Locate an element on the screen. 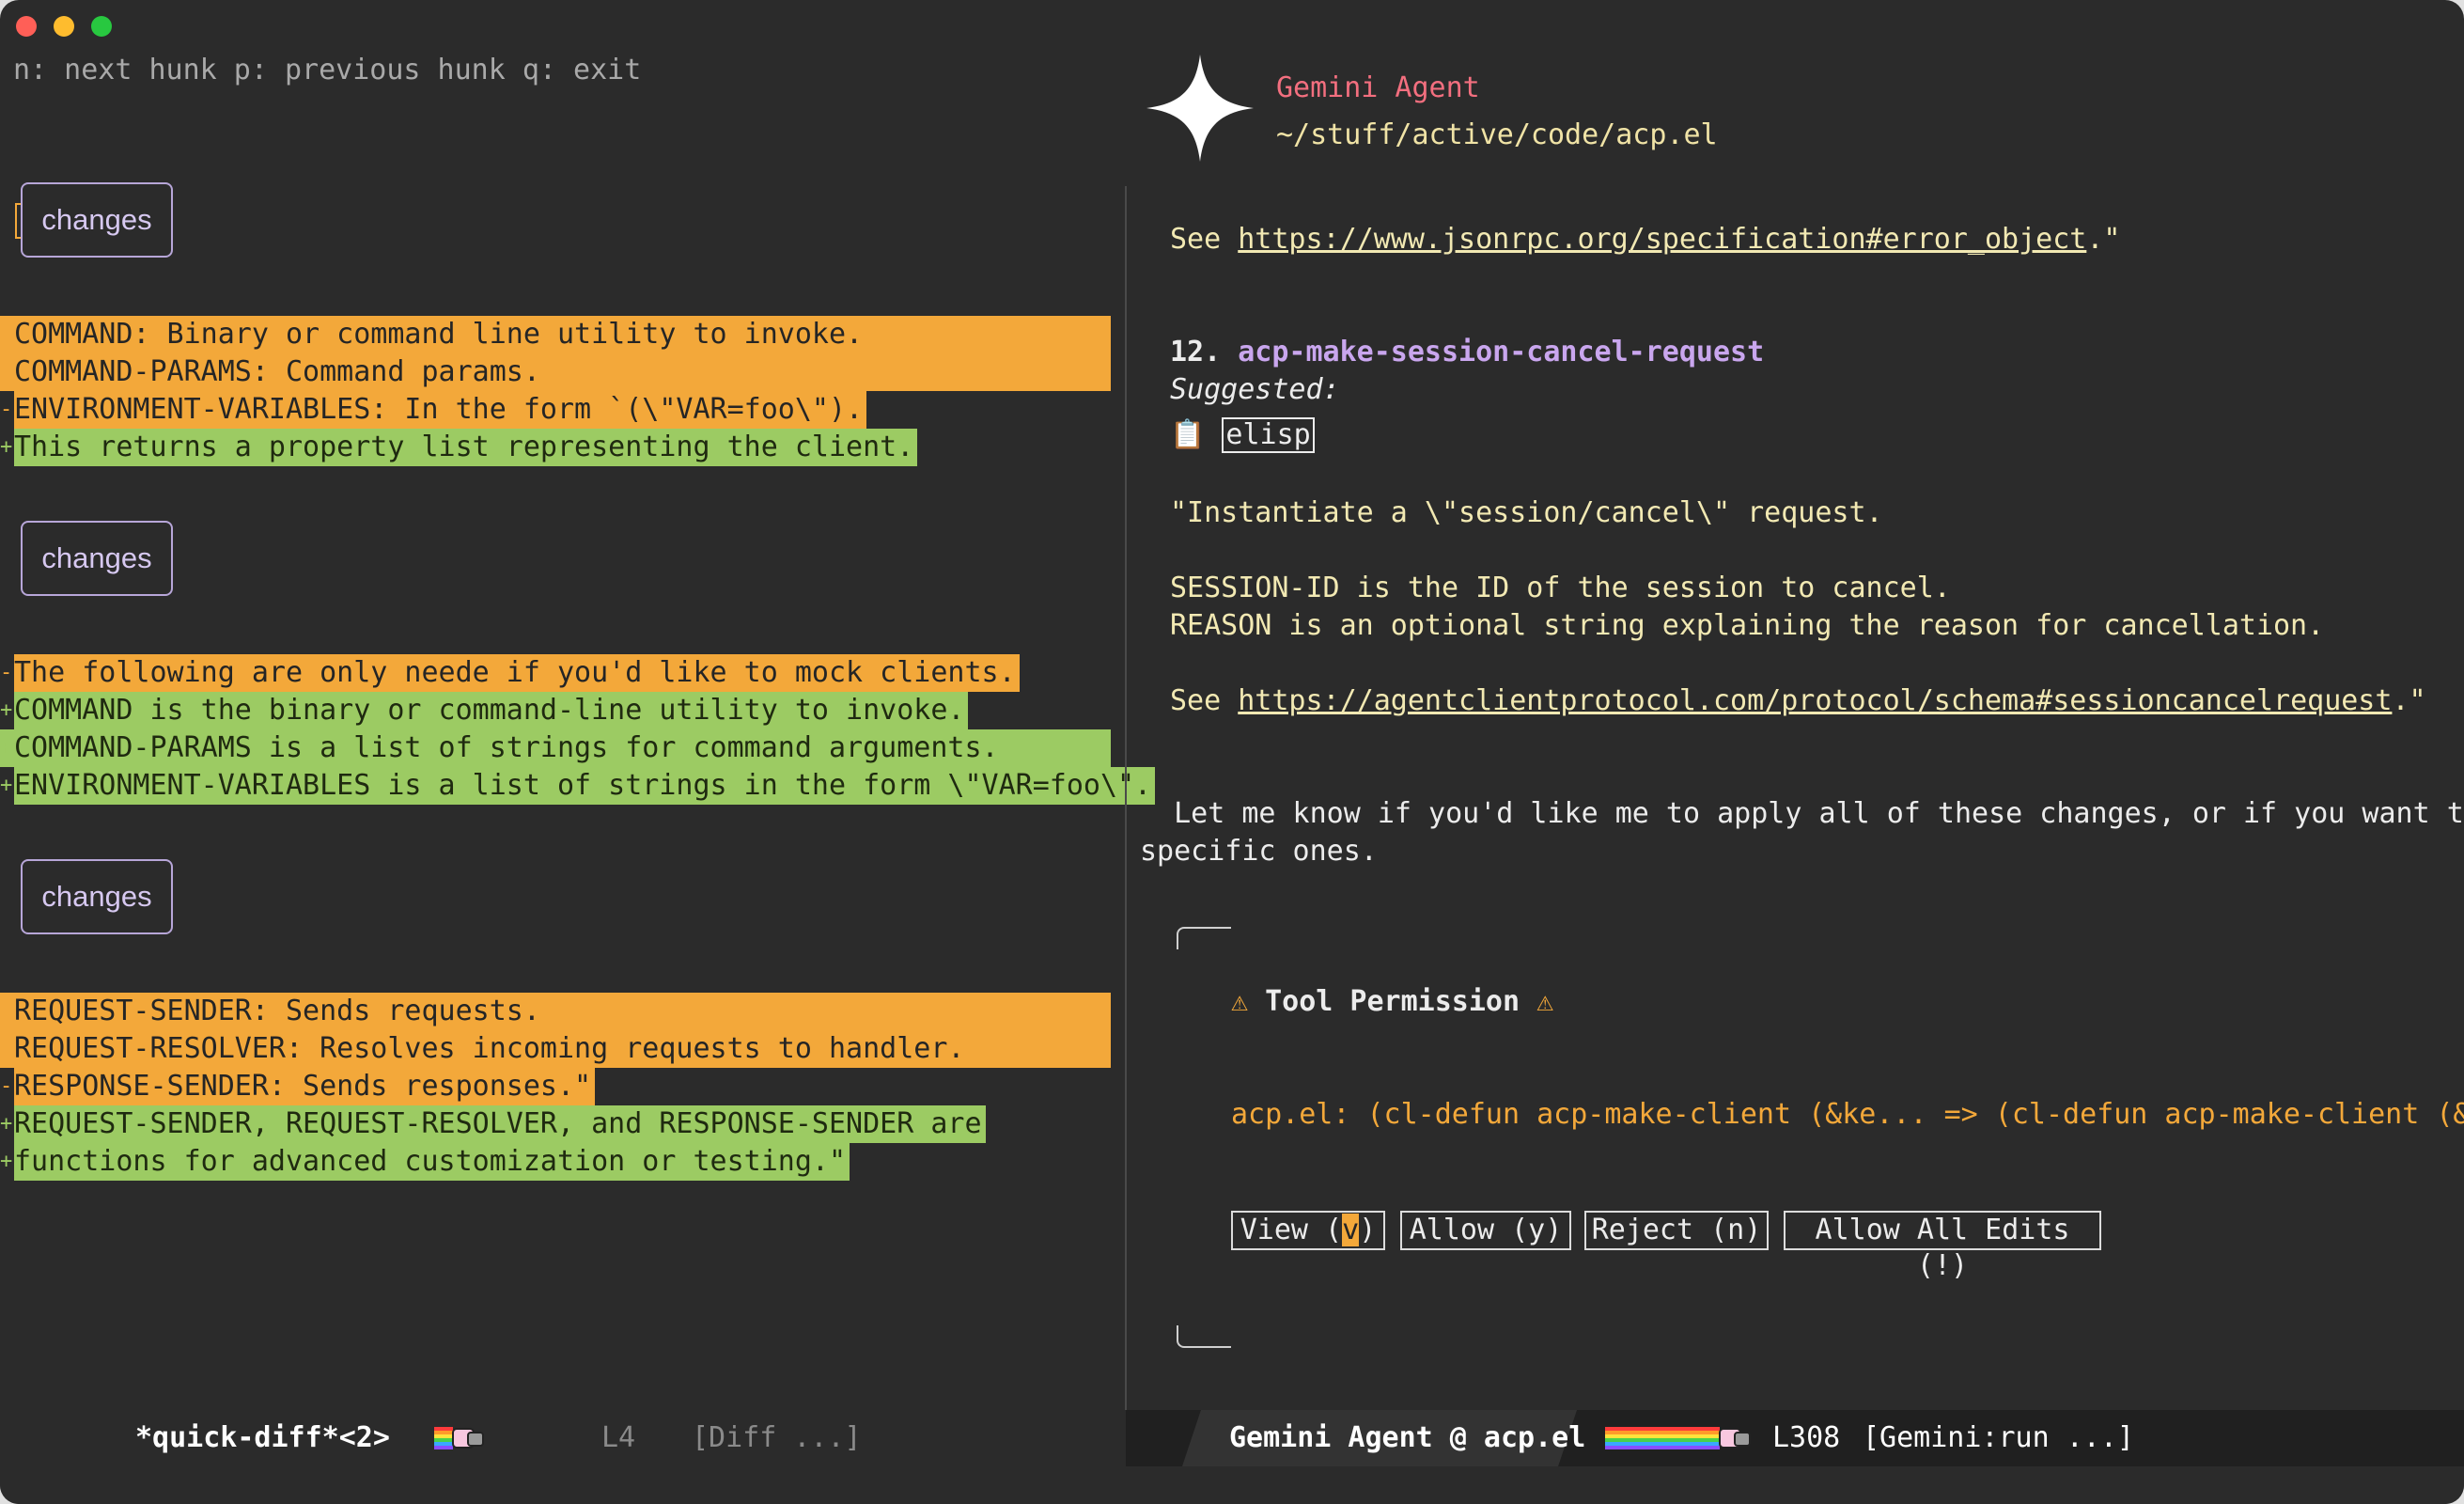  view-button: View (v) is located at coordinates (1308, 1230).